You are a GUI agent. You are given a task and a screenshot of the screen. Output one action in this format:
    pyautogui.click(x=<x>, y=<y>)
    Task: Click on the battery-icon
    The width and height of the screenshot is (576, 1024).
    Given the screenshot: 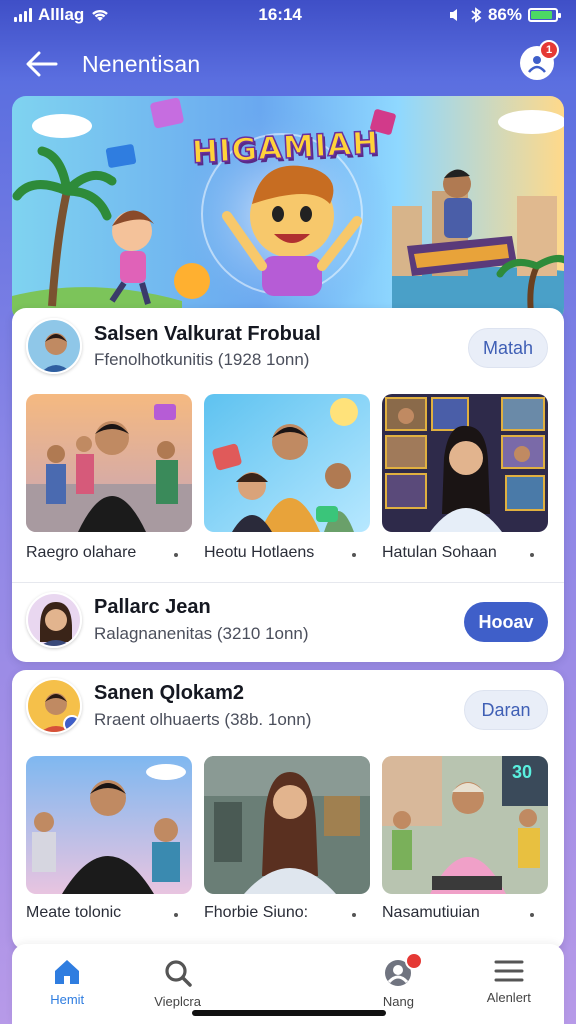 What is the action you would take?
    pyautogui.click(x=544, y=15)
    